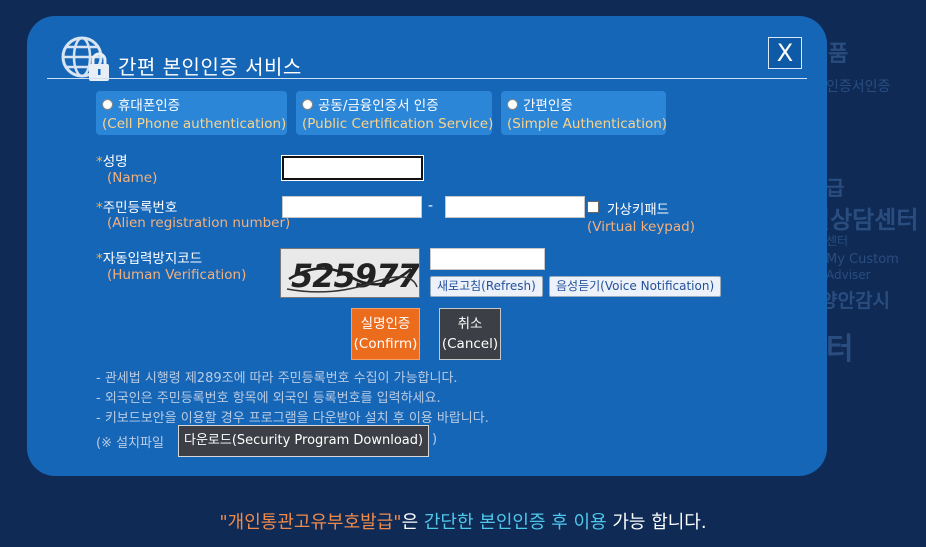 Image resolution: width=926 pixels, height=547 pixels. I want to click on option-sublabel: (Simple Authentication), so click(587, 124).